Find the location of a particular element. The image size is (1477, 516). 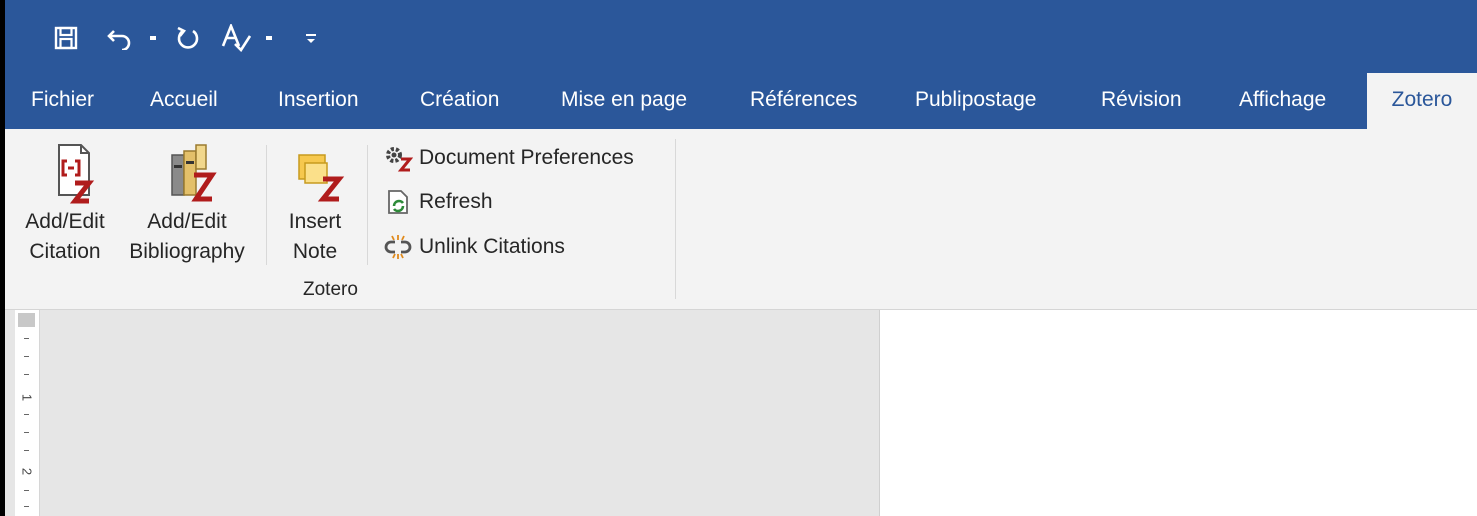

tab-zotero: Zotero is located at coordinates (1422, 101).